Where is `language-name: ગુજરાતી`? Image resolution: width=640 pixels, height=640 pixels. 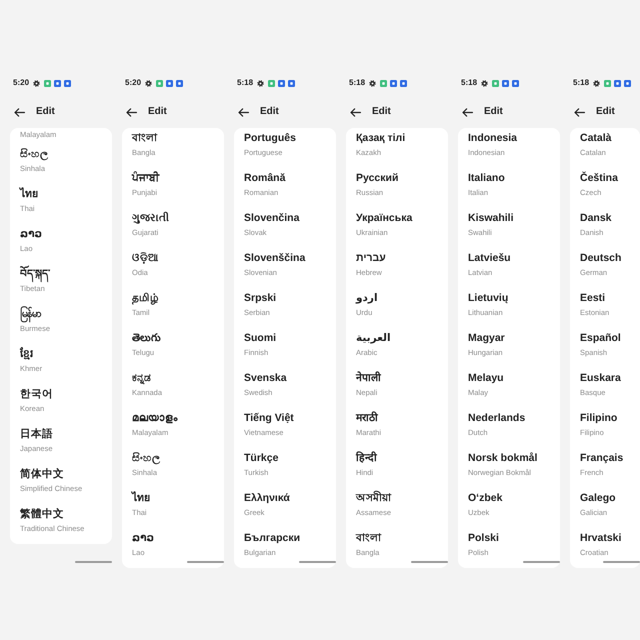
language-name: ગુજરાતી is located at coordinates (150, 218).